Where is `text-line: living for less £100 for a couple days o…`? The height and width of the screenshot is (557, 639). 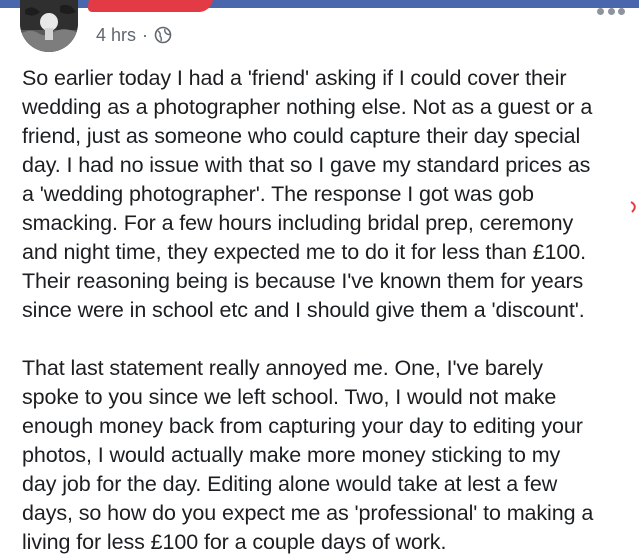 text-line: living for less £100 for a couple days o… is located at coordinates (234, 542).